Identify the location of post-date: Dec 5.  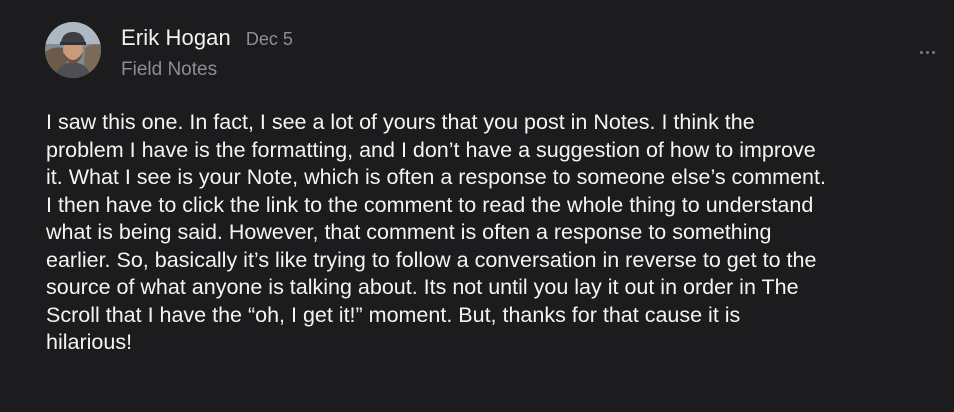
(269, 39).